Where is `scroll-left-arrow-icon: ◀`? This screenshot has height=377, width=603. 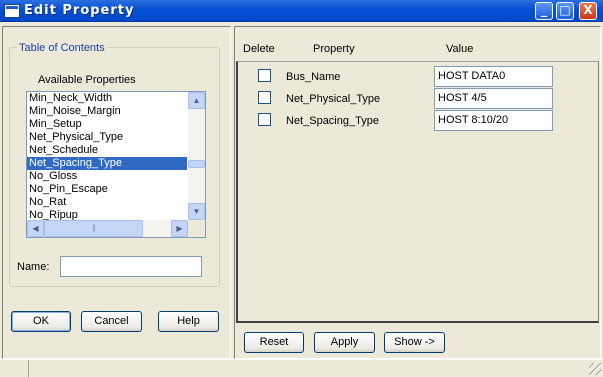
scroll-left-arrow-icon: ◀ is located at coordinates (35, 228).